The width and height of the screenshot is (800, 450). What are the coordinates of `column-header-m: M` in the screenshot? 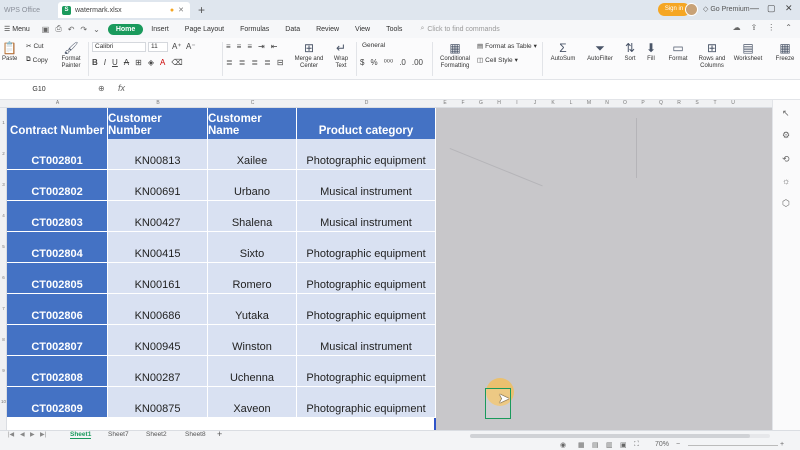 It's located at (589, 103).